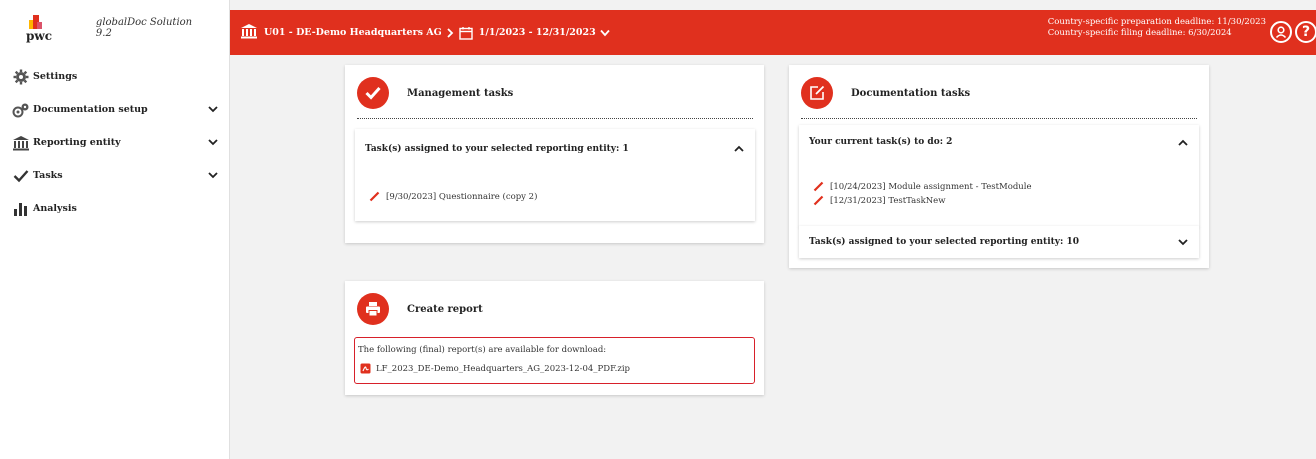 This screenshot has width=1316, height=459. Describe the element at coordinates (114, 175) in the screenshot. I see `sidebar-item-tasks: Tasks` at that location.